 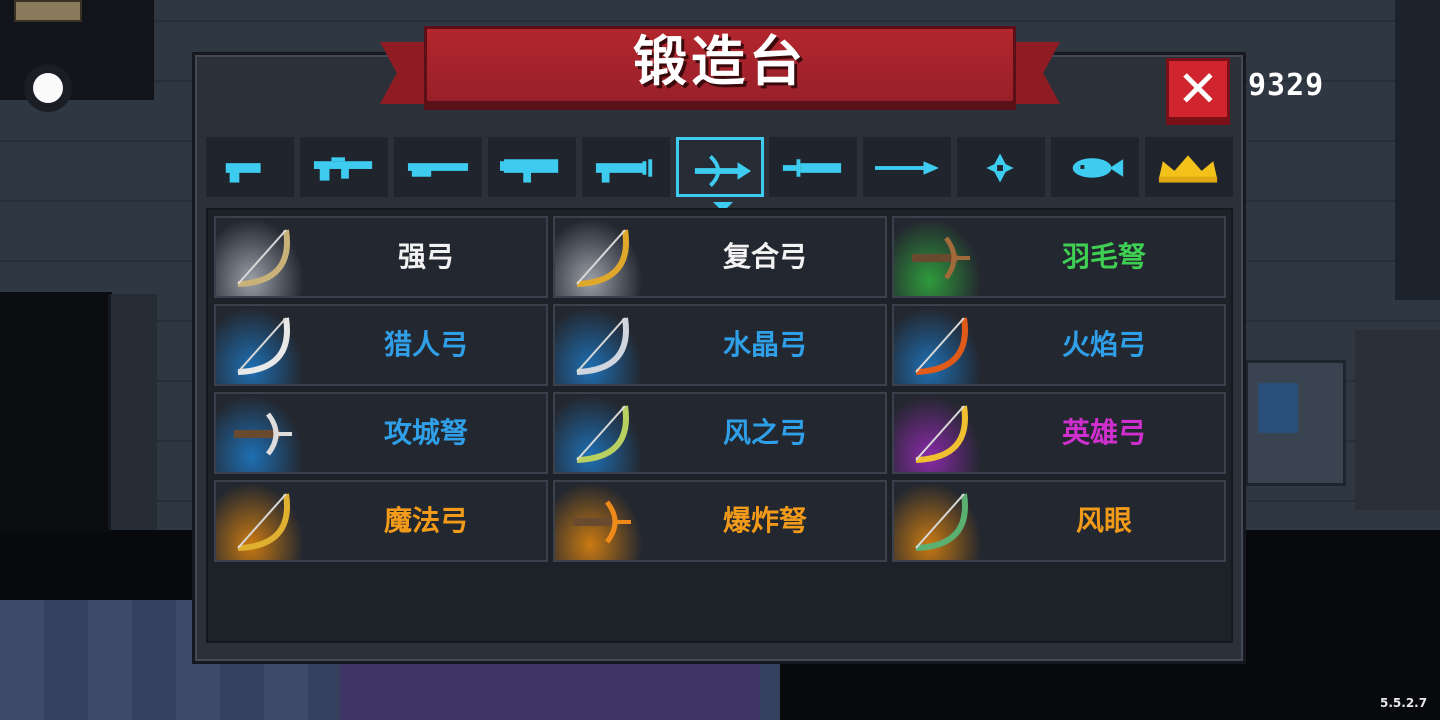 What do you see at coordinates (425, 344) in the screenshot?
I see `weapon-name: 猎人弓` at bounding box center [425, 344].